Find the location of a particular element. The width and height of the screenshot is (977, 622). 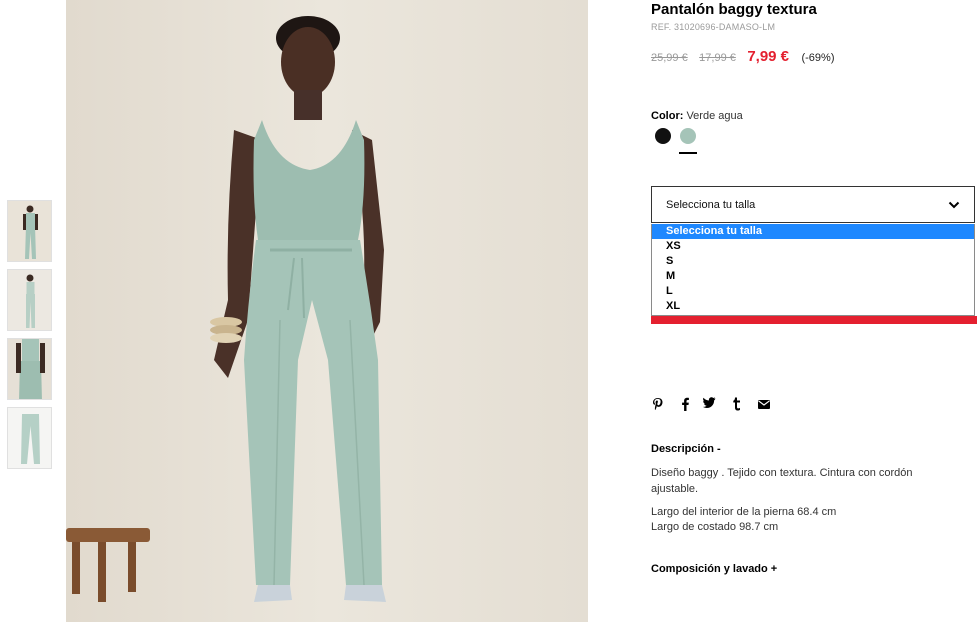

twitter-icon is located at coordinates (709, 405).